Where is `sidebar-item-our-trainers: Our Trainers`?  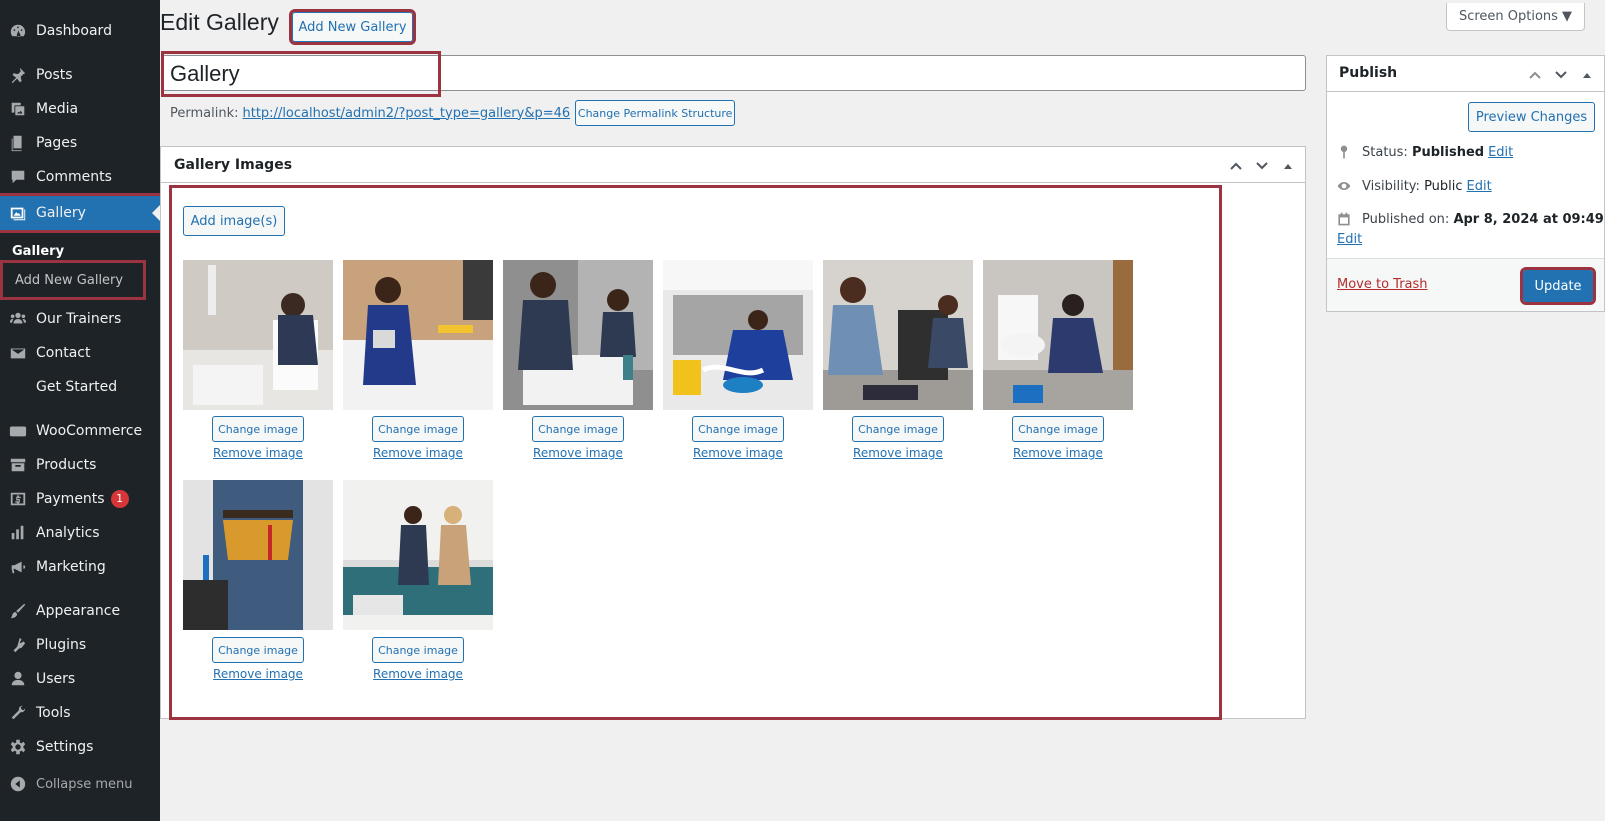 sidebar-item-our-trainers: Our Trainers is located at coordinates (80, 319).